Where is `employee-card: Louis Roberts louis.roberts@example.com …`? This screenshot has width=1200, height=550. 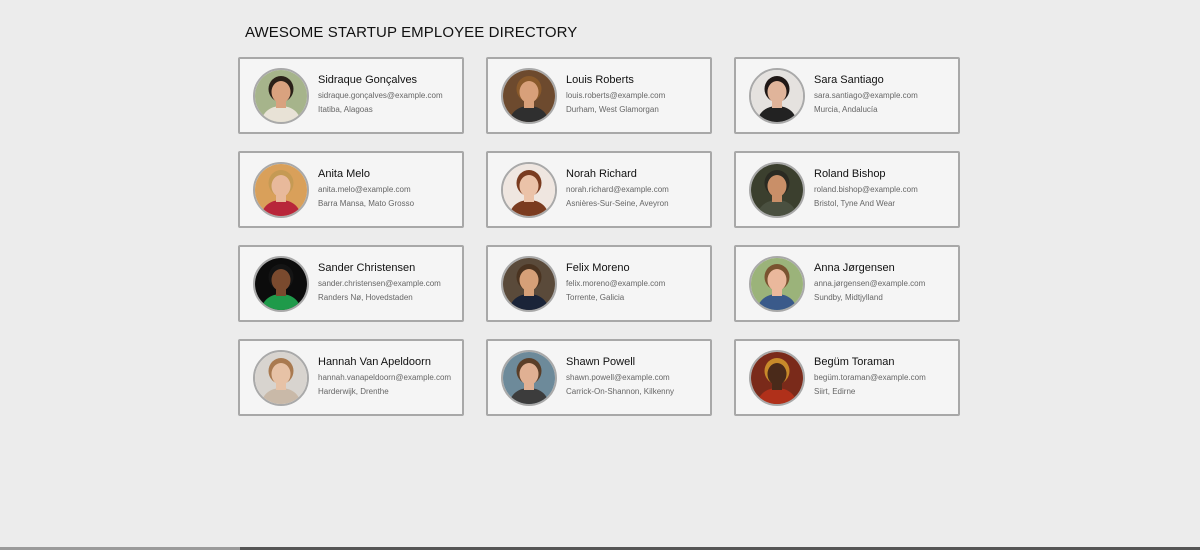 employee-card: Louis Roberts louis.roberts@example.com … is located at coordinates (599, 95).